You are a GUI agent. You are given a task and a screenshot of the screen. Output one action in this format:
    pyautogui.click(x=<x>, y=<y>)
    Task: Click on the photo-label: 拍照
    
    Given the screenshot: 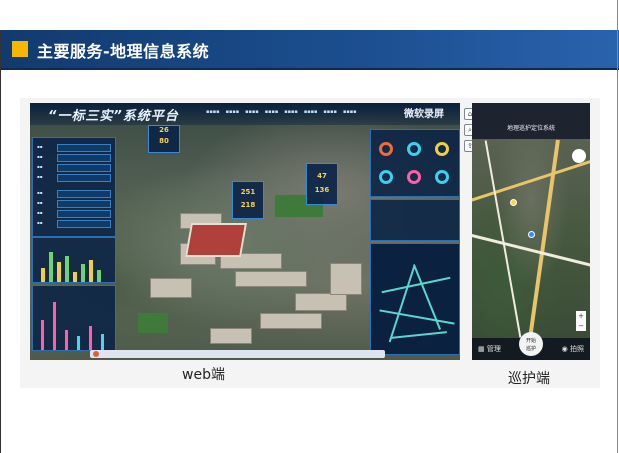 What is the action you would take?
    pyautogui.click(x=577, y=349)
    